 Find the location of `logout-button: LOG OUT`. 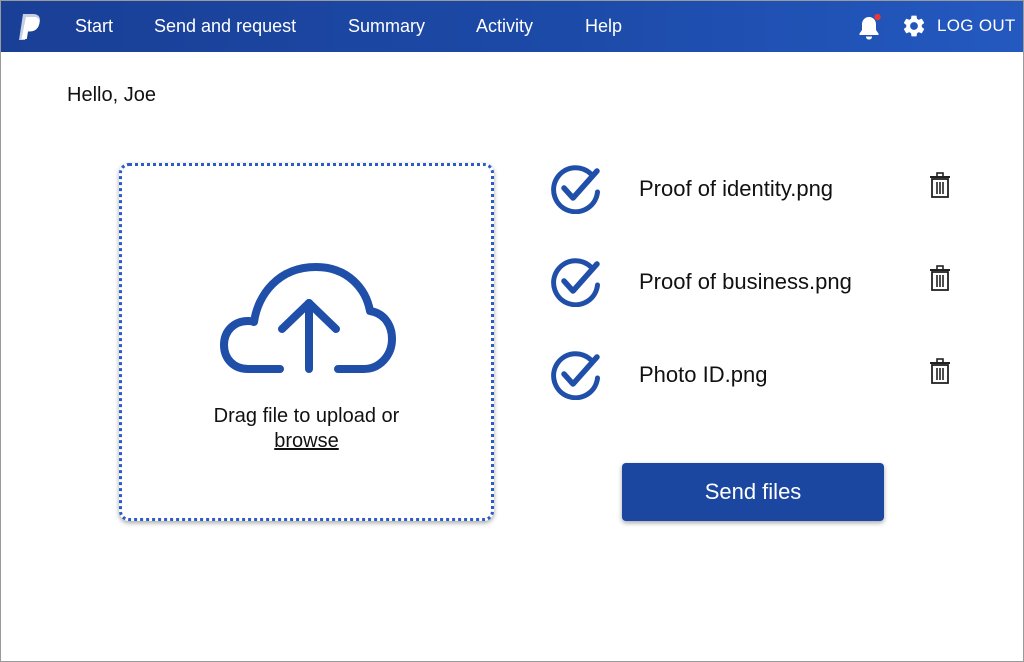

logout-button: LOG OUT is located at coordinates (976, 26).